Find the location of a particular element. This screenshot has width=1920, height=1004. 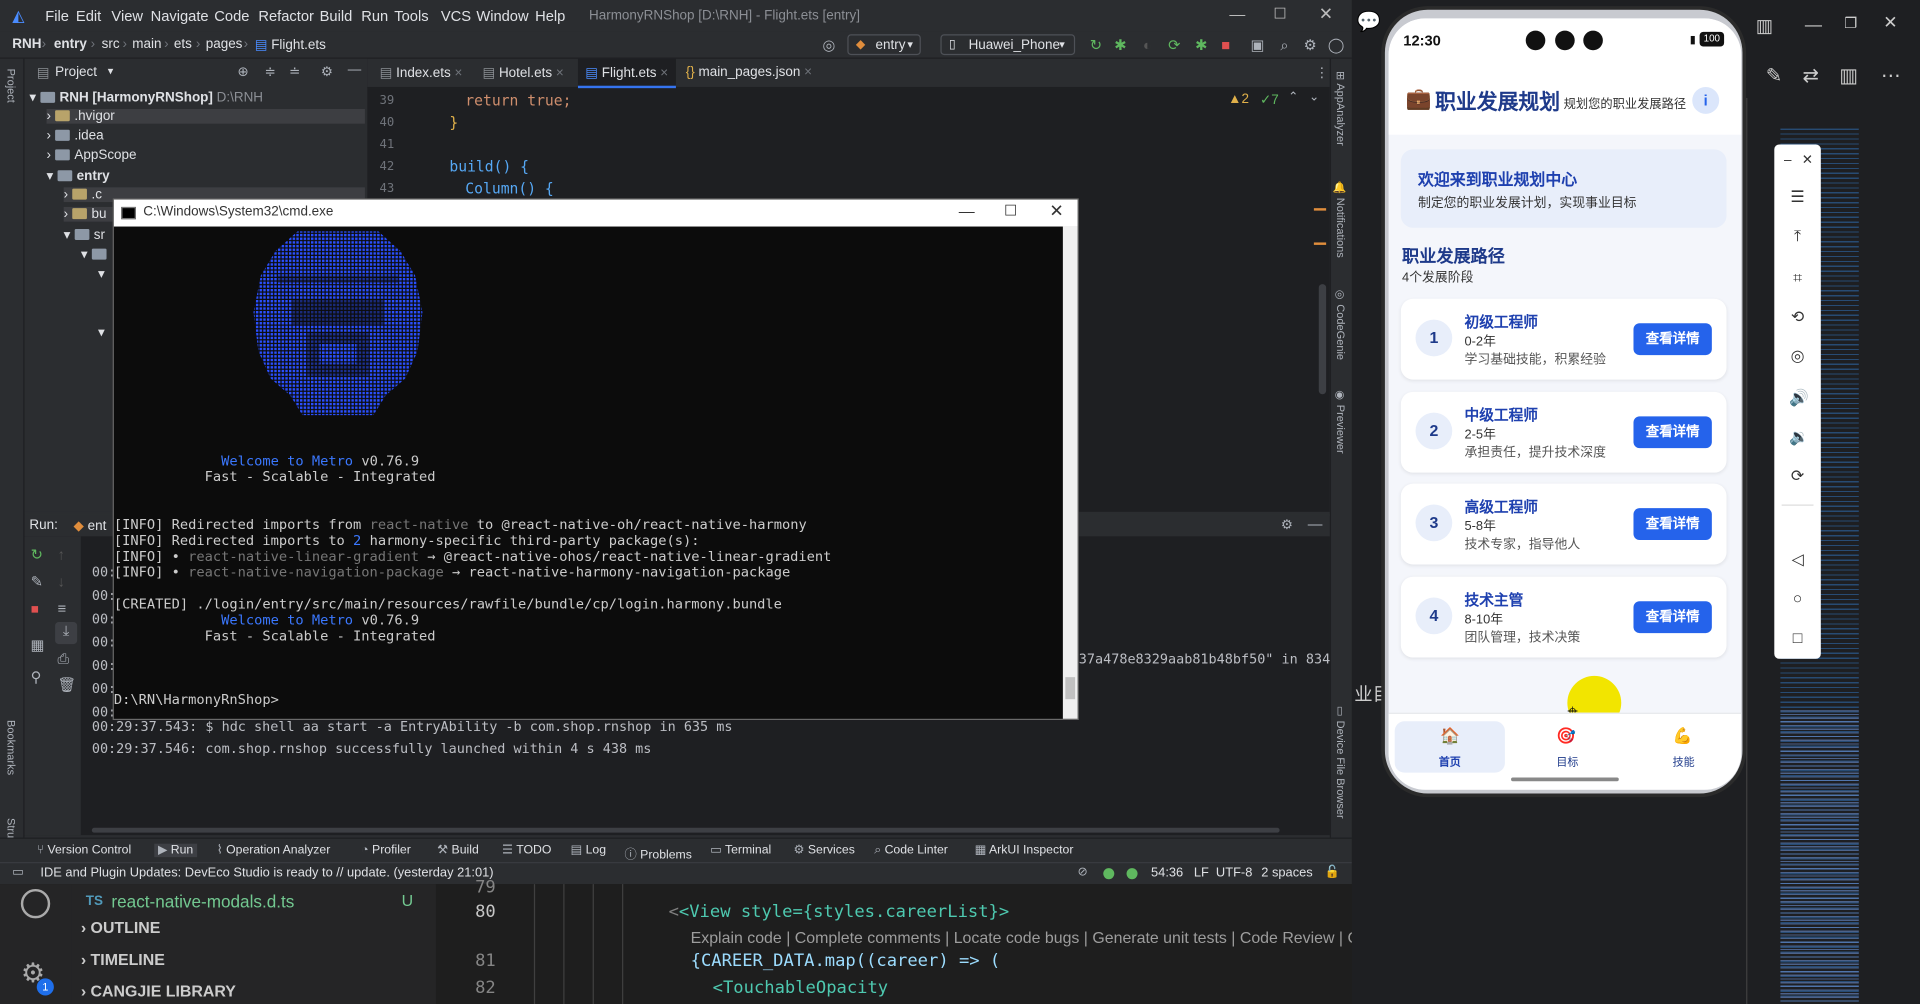

breadcrumb-main: main is located at coordinates (146, 44).